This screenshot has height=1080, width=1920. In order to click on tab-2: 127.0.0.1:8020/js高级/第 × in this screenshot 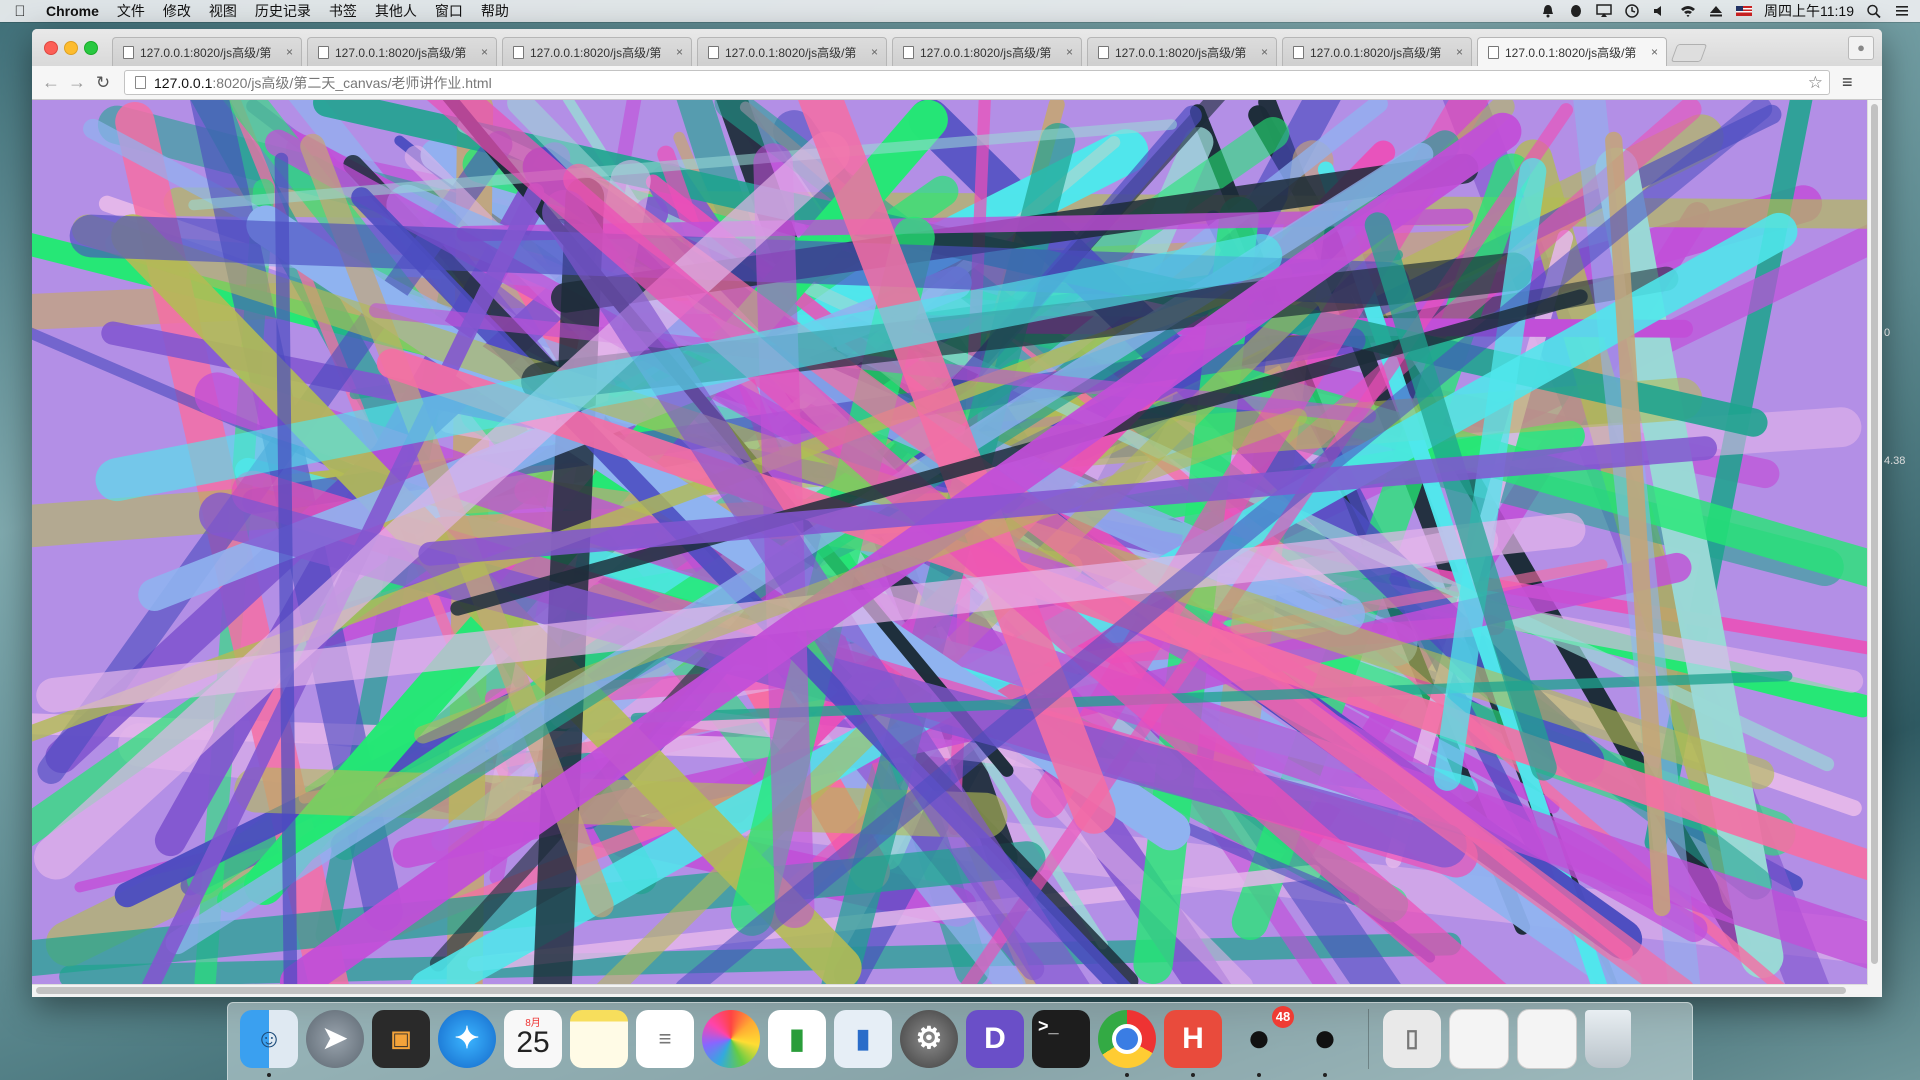, I will do `click(402, 51)`.